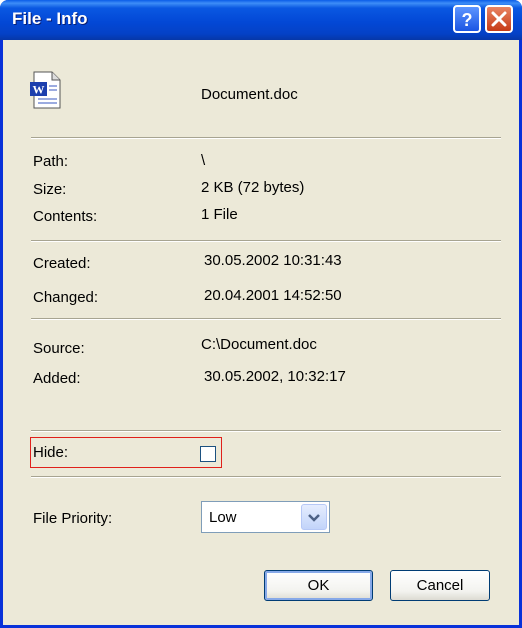  Describe the element at coordinates (73, 518) in the screenshot. I see `file-priority-label: File Priority:` at that location.